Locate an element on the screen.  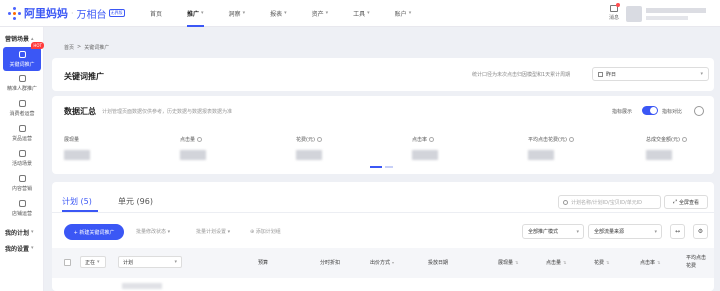
summary-pager is located at coordinates (383, 167).